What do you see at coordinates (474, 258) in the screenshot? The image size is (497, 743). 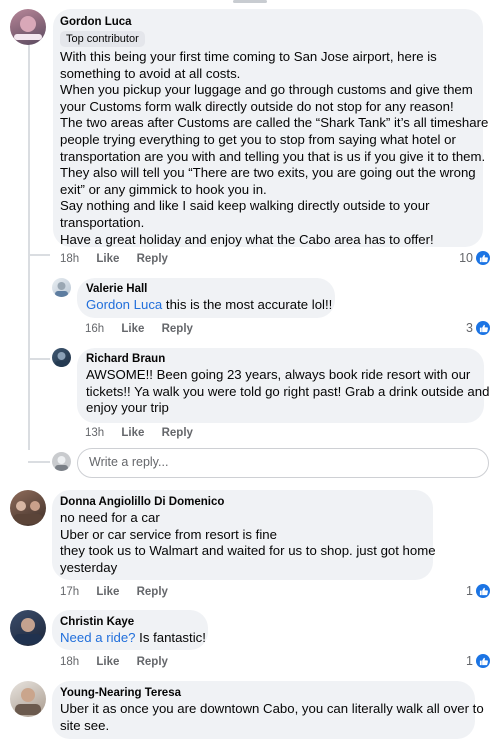 I see `reaction-count: 10` at bounding box center [474, 258].